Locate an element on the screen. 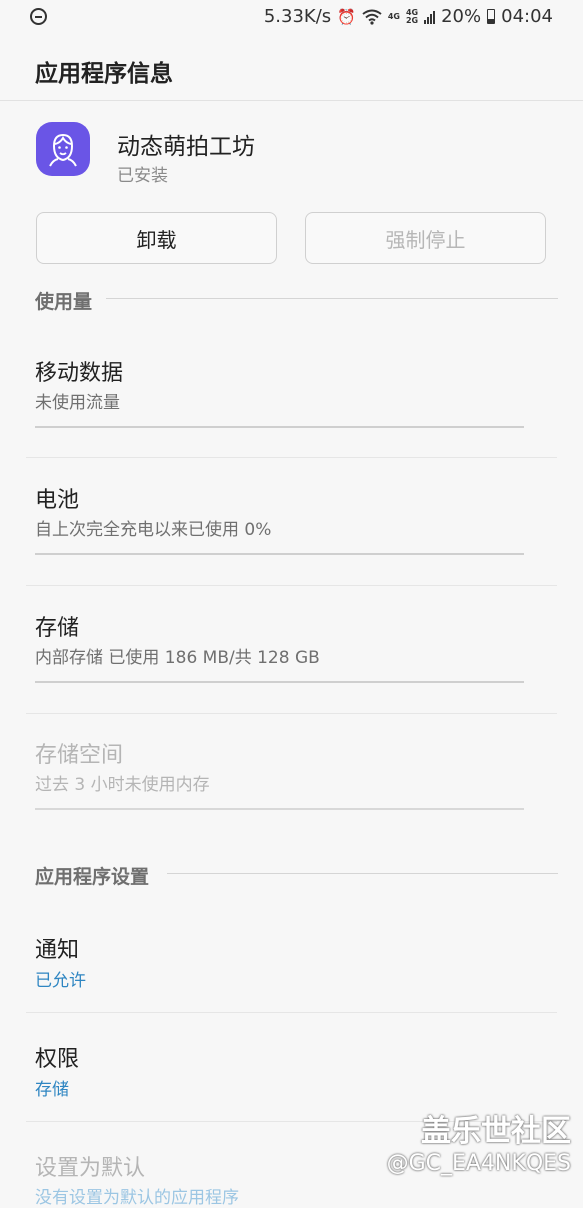 The image size is (583, 1208). uninstall-button: 卸载 is located at coordinates (156, 238).